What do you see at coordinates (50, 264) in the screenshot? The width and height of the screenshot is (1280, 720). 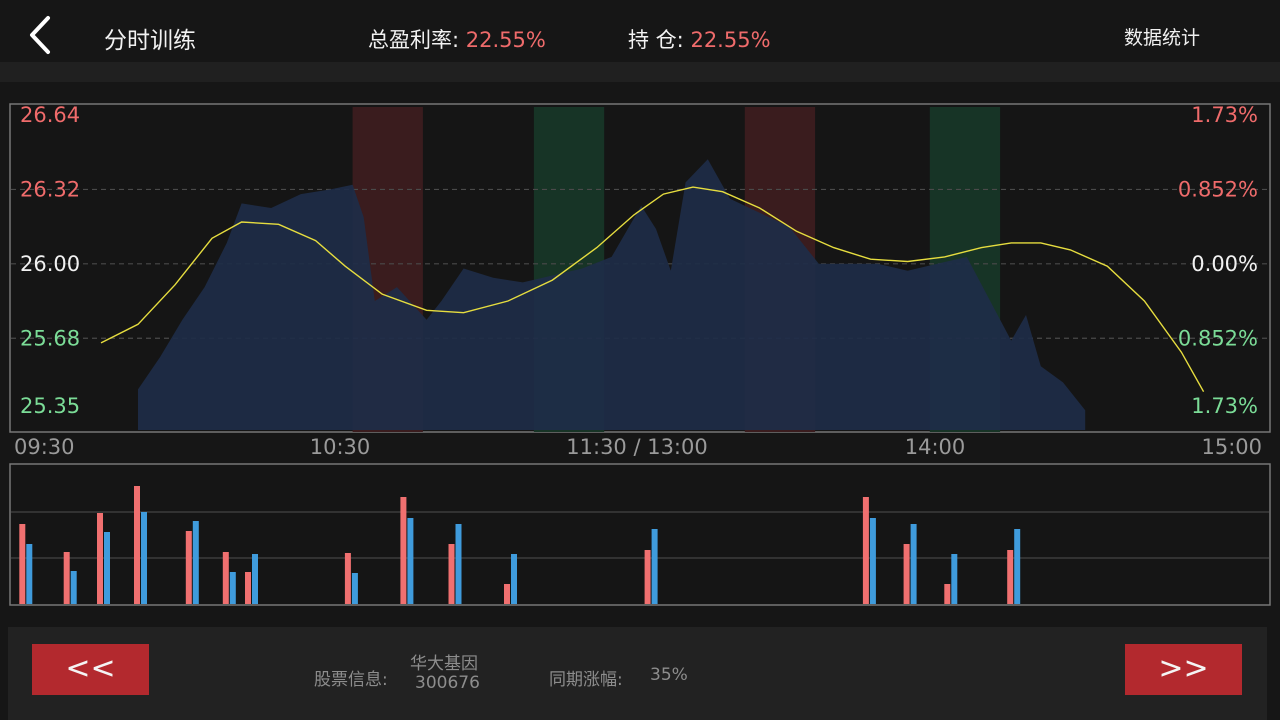 I see `y-tick-left: 26.00` at bounding box center [50, 264].